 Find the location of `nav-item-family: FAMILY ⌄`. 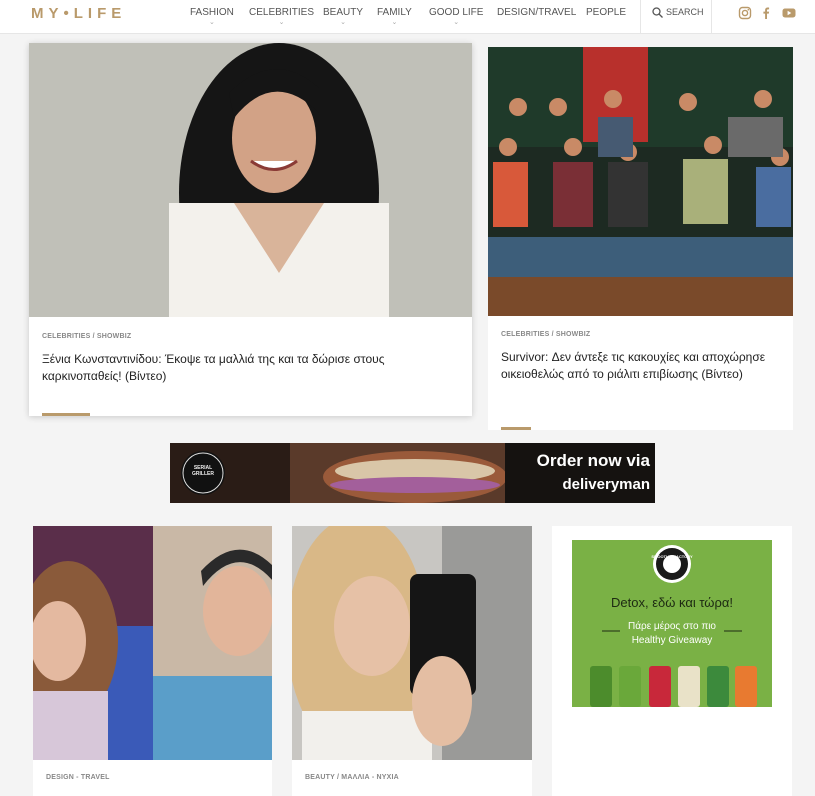

nav-item-family: FAMILY ⌄ is located at coordinates (394, 17).